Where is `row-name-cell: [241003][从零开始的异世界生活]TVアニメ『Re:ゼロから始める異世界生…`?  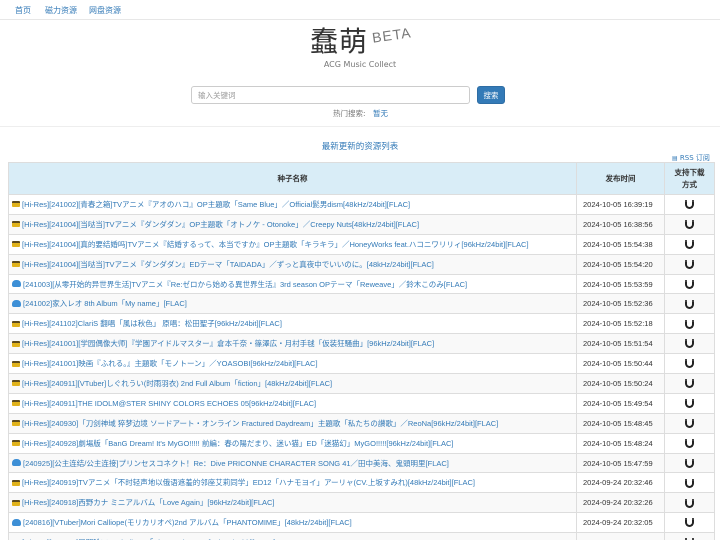
row-name-cell: [241003][从零开始的异世界生活]TVアニメ『Re:ゼロから始める異世界生… is located at coordinates (292, 284).